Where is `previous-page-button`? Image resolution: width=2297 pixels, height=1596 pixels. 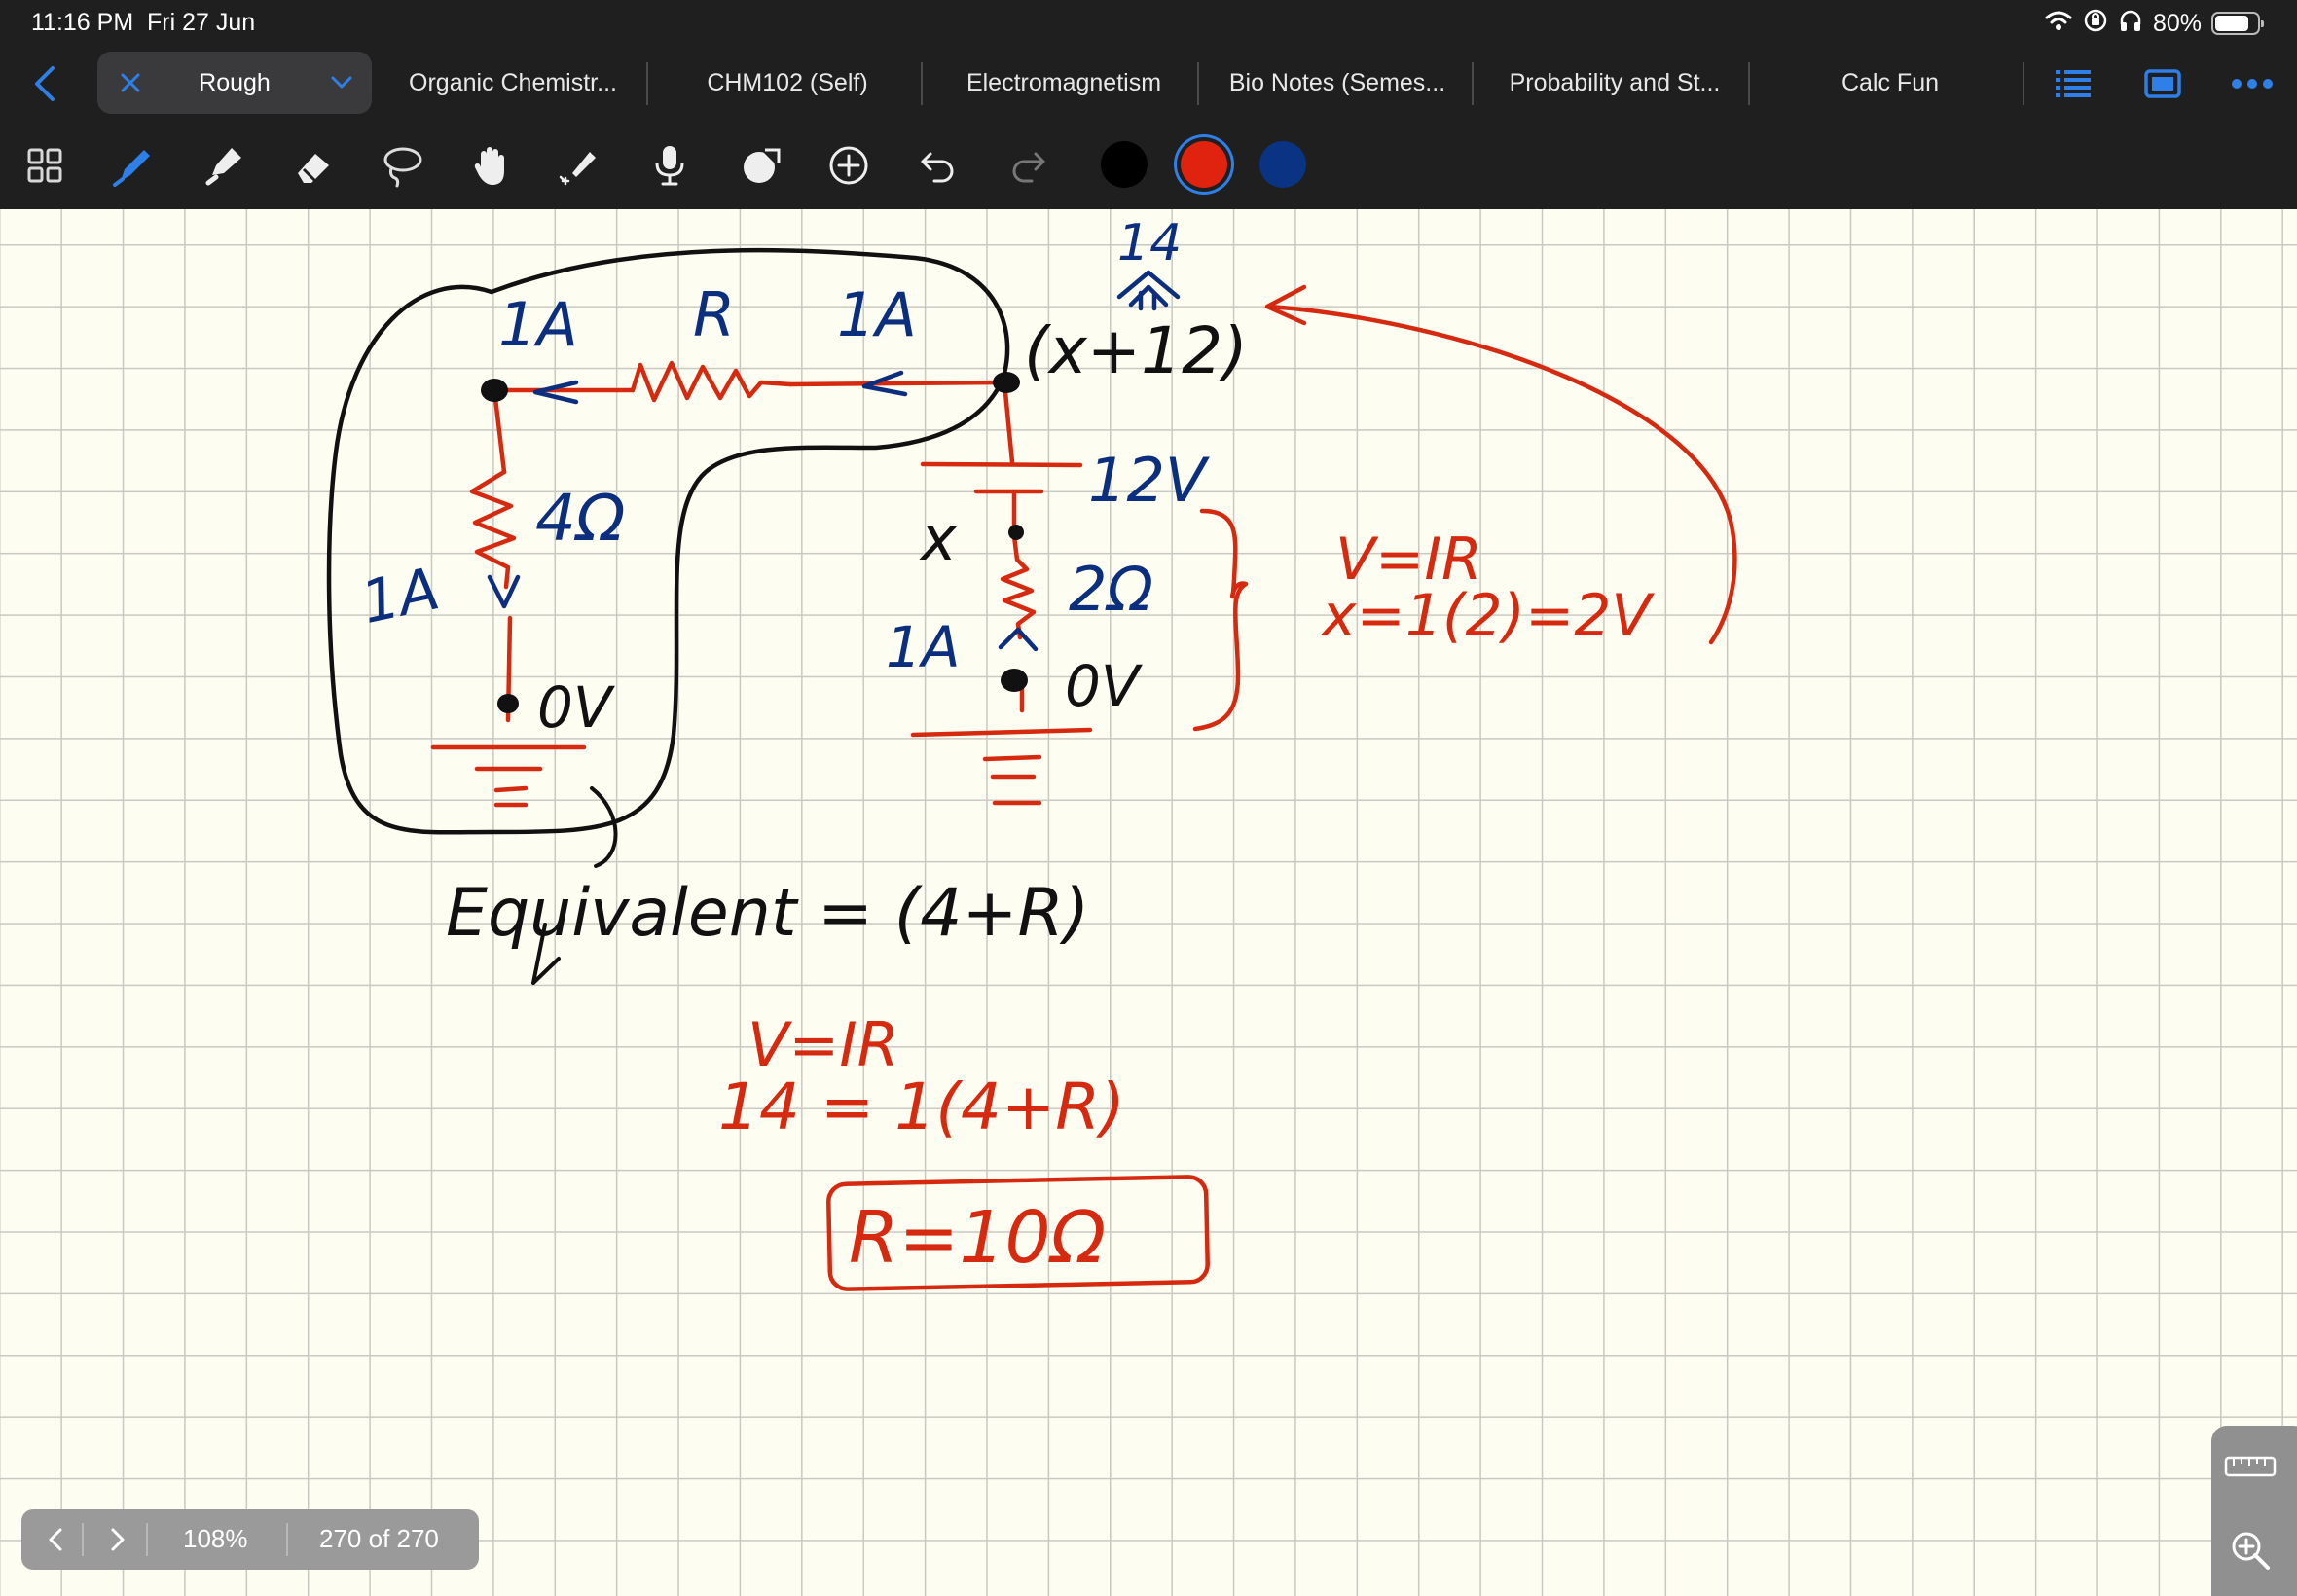
previous-page-button is located at coordinates (55, 1540).